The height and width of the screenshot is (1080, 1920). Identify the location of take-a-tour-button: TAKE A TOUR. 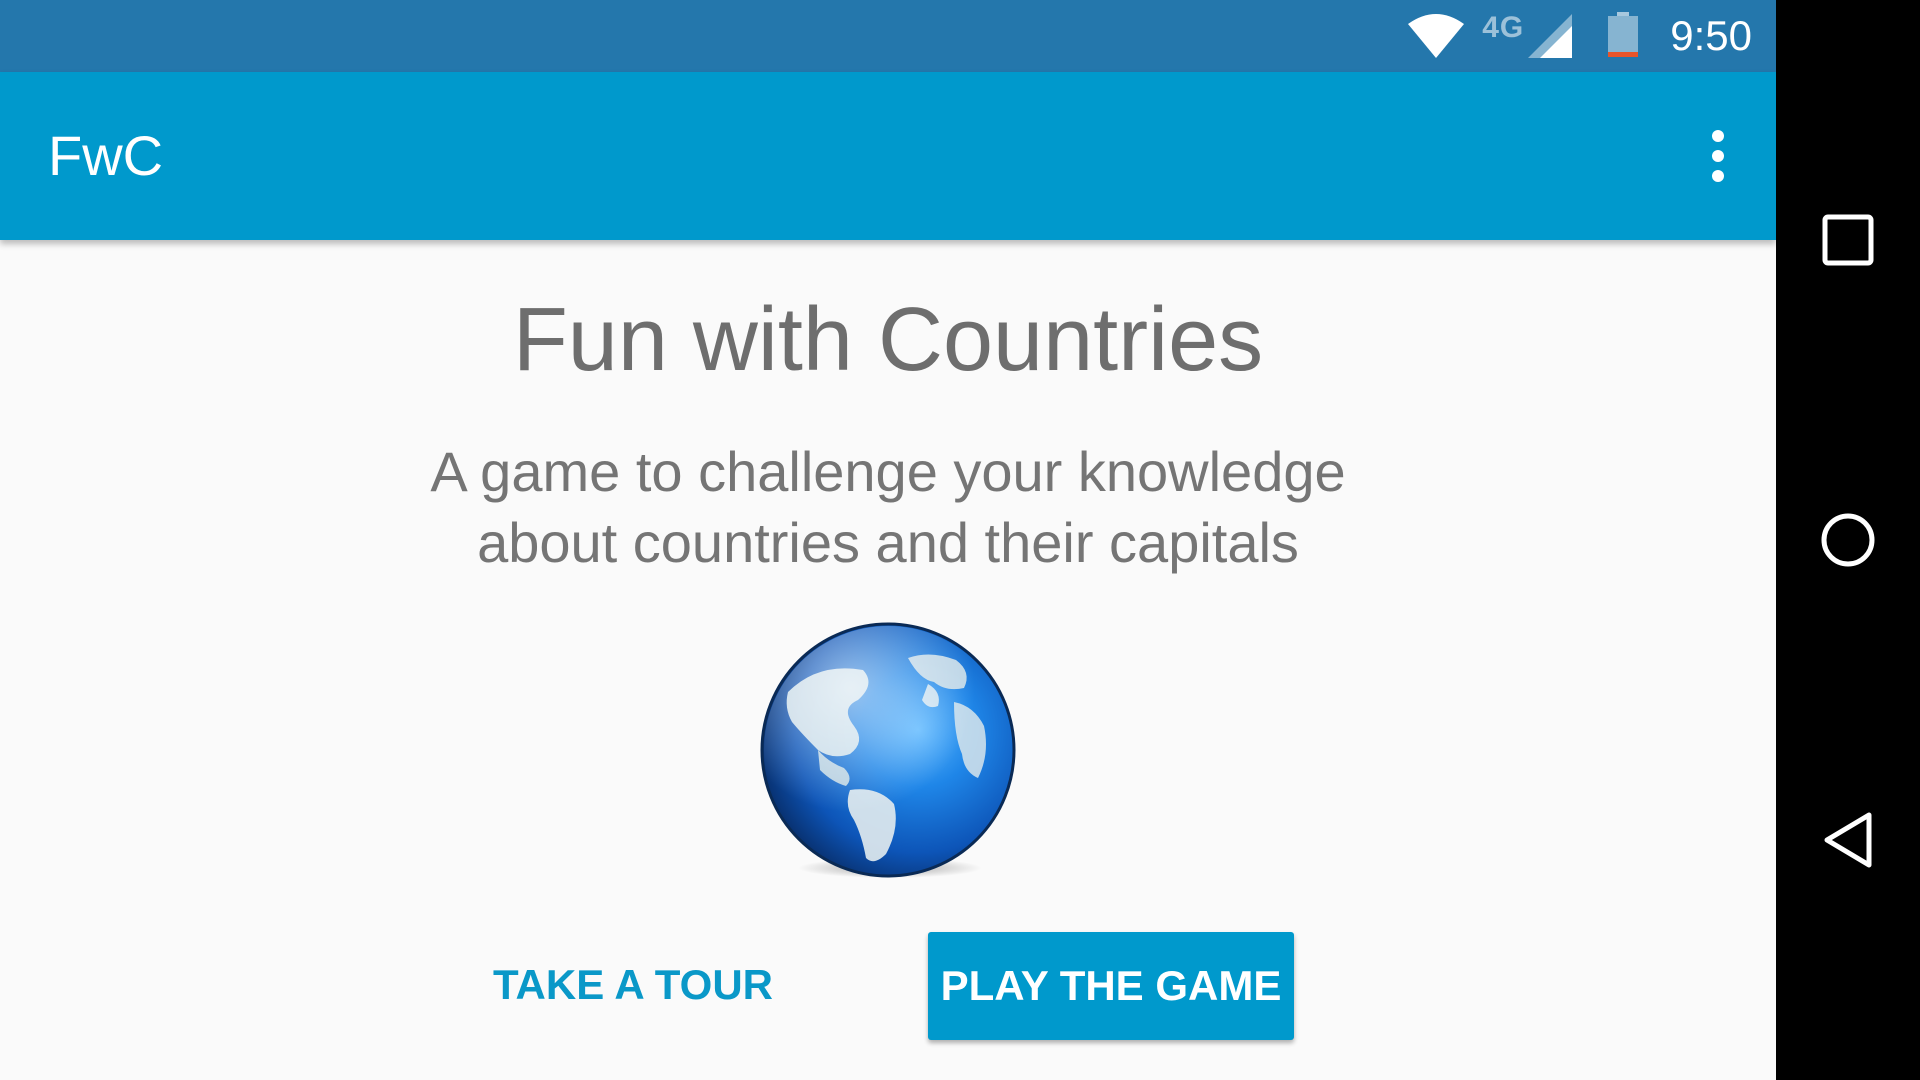
(633, 985).